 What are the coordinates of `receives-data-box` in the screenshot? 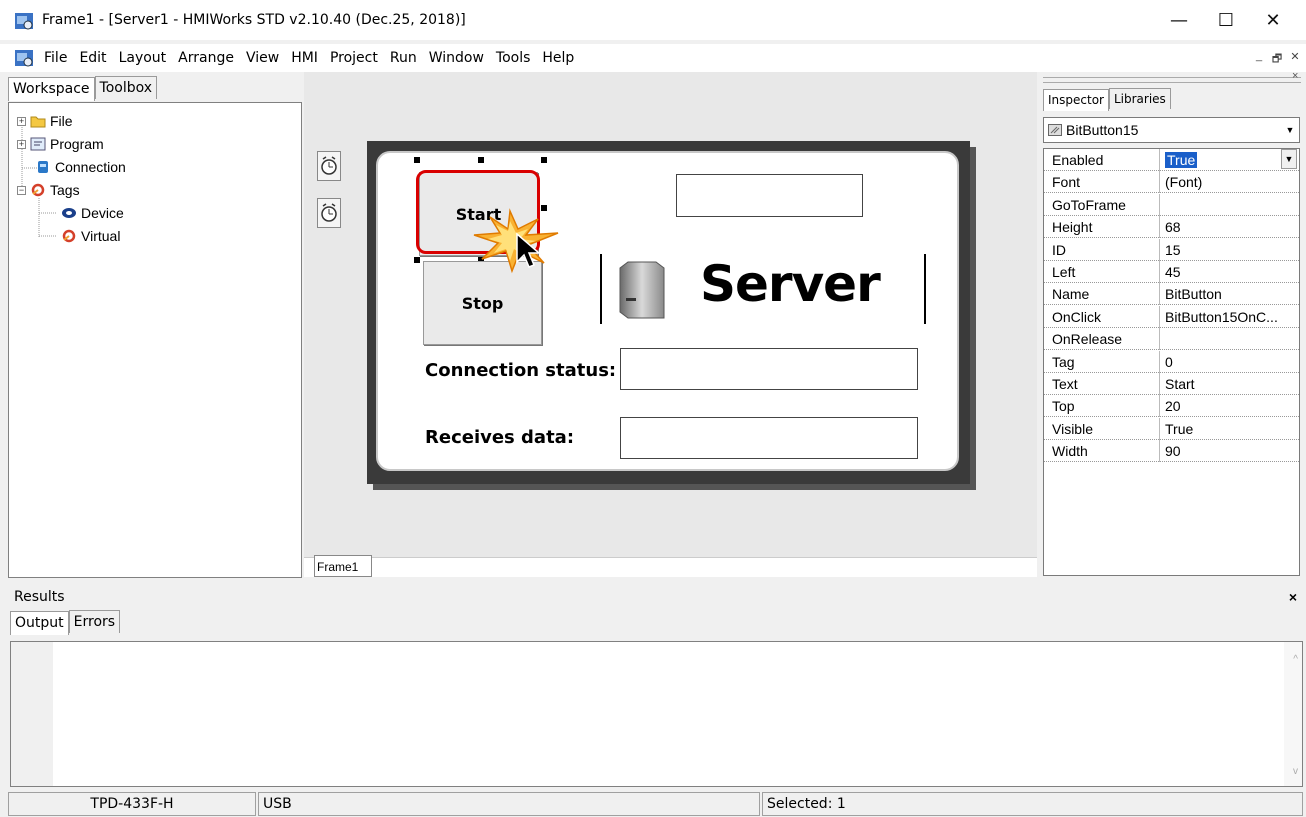 It's located at (769, 438).